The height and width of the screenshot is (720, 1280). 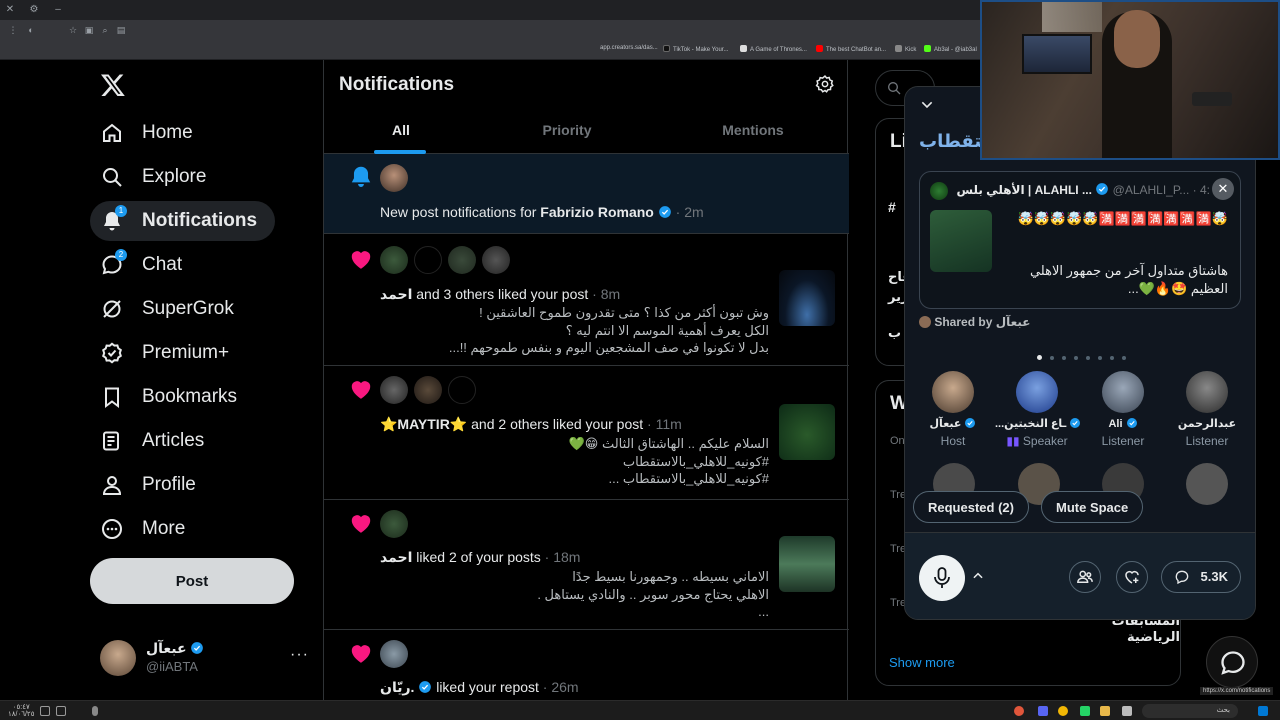 What do you see at coordinates (205, 658) in the screenshot?
I see `account-switcher: عبعآل @iiABTA ···` at bounding box center [205, 658].